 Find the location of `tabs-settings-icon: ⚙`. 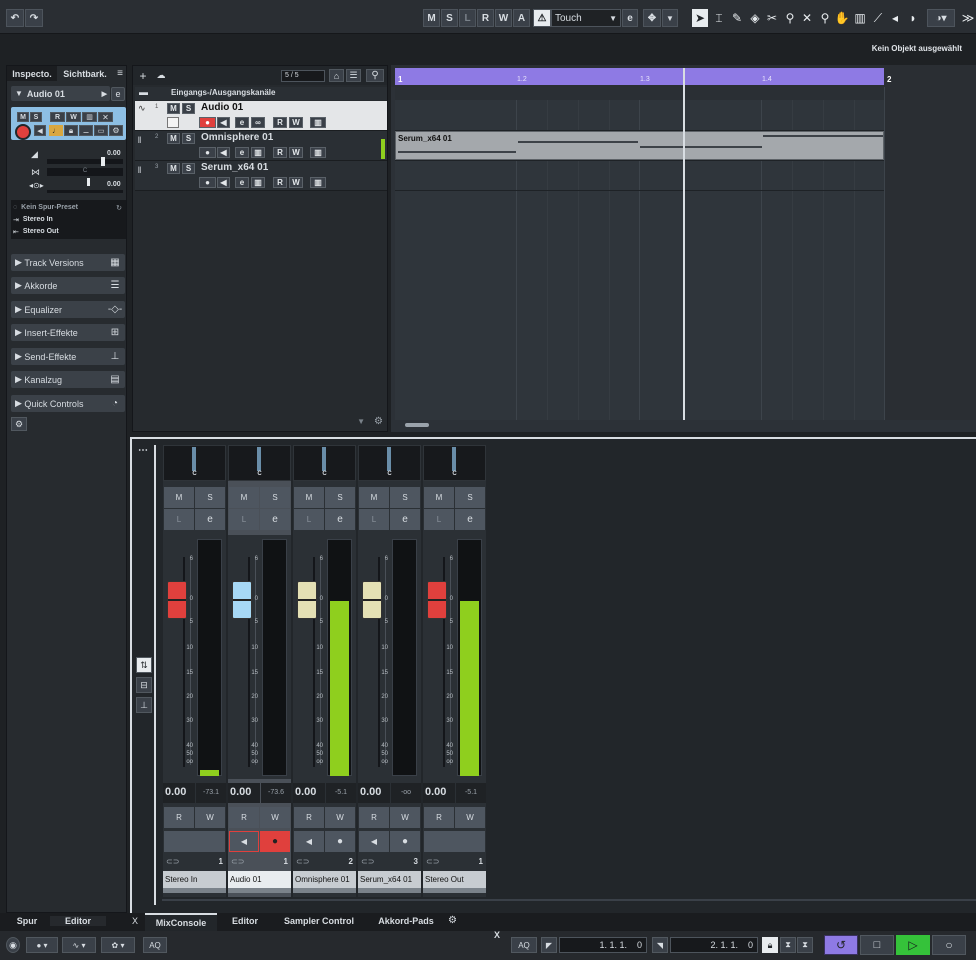

tabs-settings-icon: ⚙ is located at coordinates (452, 920).